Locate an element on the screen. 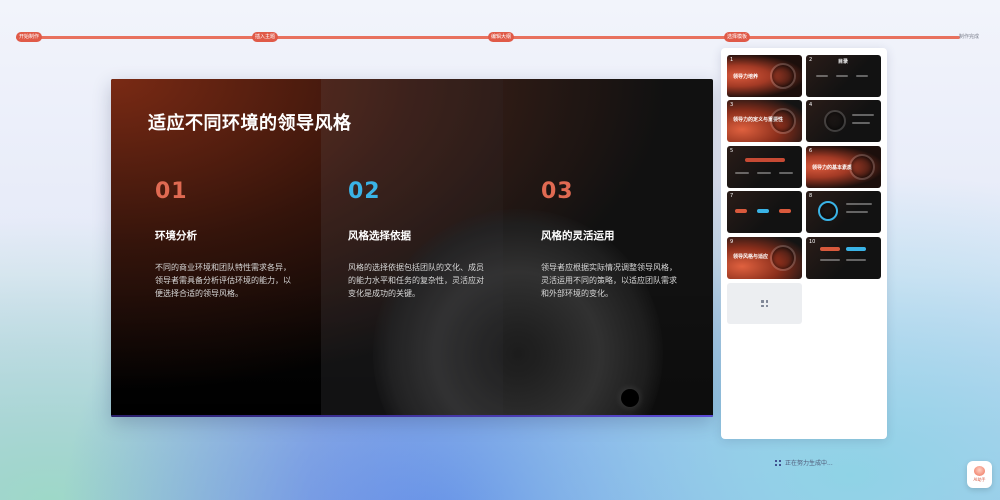 Image resolution: width=1000 pixels, height=500 pixels. thumbnail-title: 目录 is located at coordinates (843, 62).